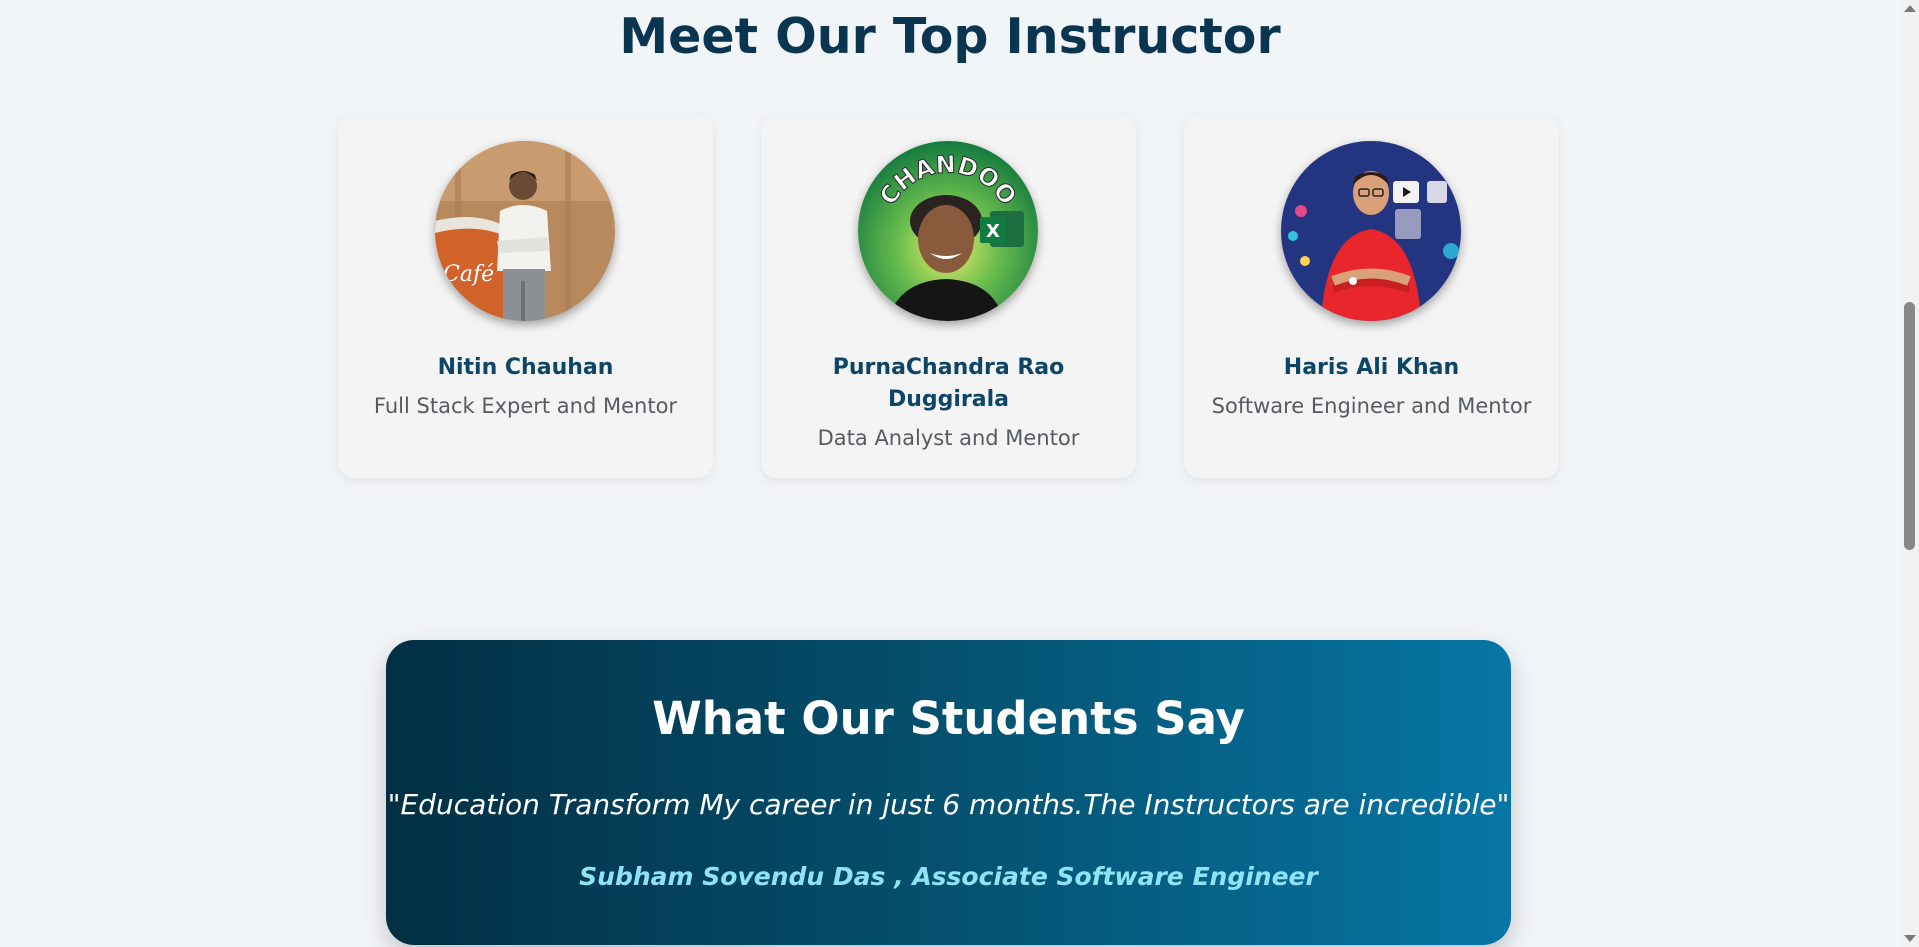 Image resolution: width=1919 pixels, height=947 pixels. Describe the element at coordinates (525, 406) in the screenshot. I see `instructor-role: Full Stack Expert and Mentor` at that location.